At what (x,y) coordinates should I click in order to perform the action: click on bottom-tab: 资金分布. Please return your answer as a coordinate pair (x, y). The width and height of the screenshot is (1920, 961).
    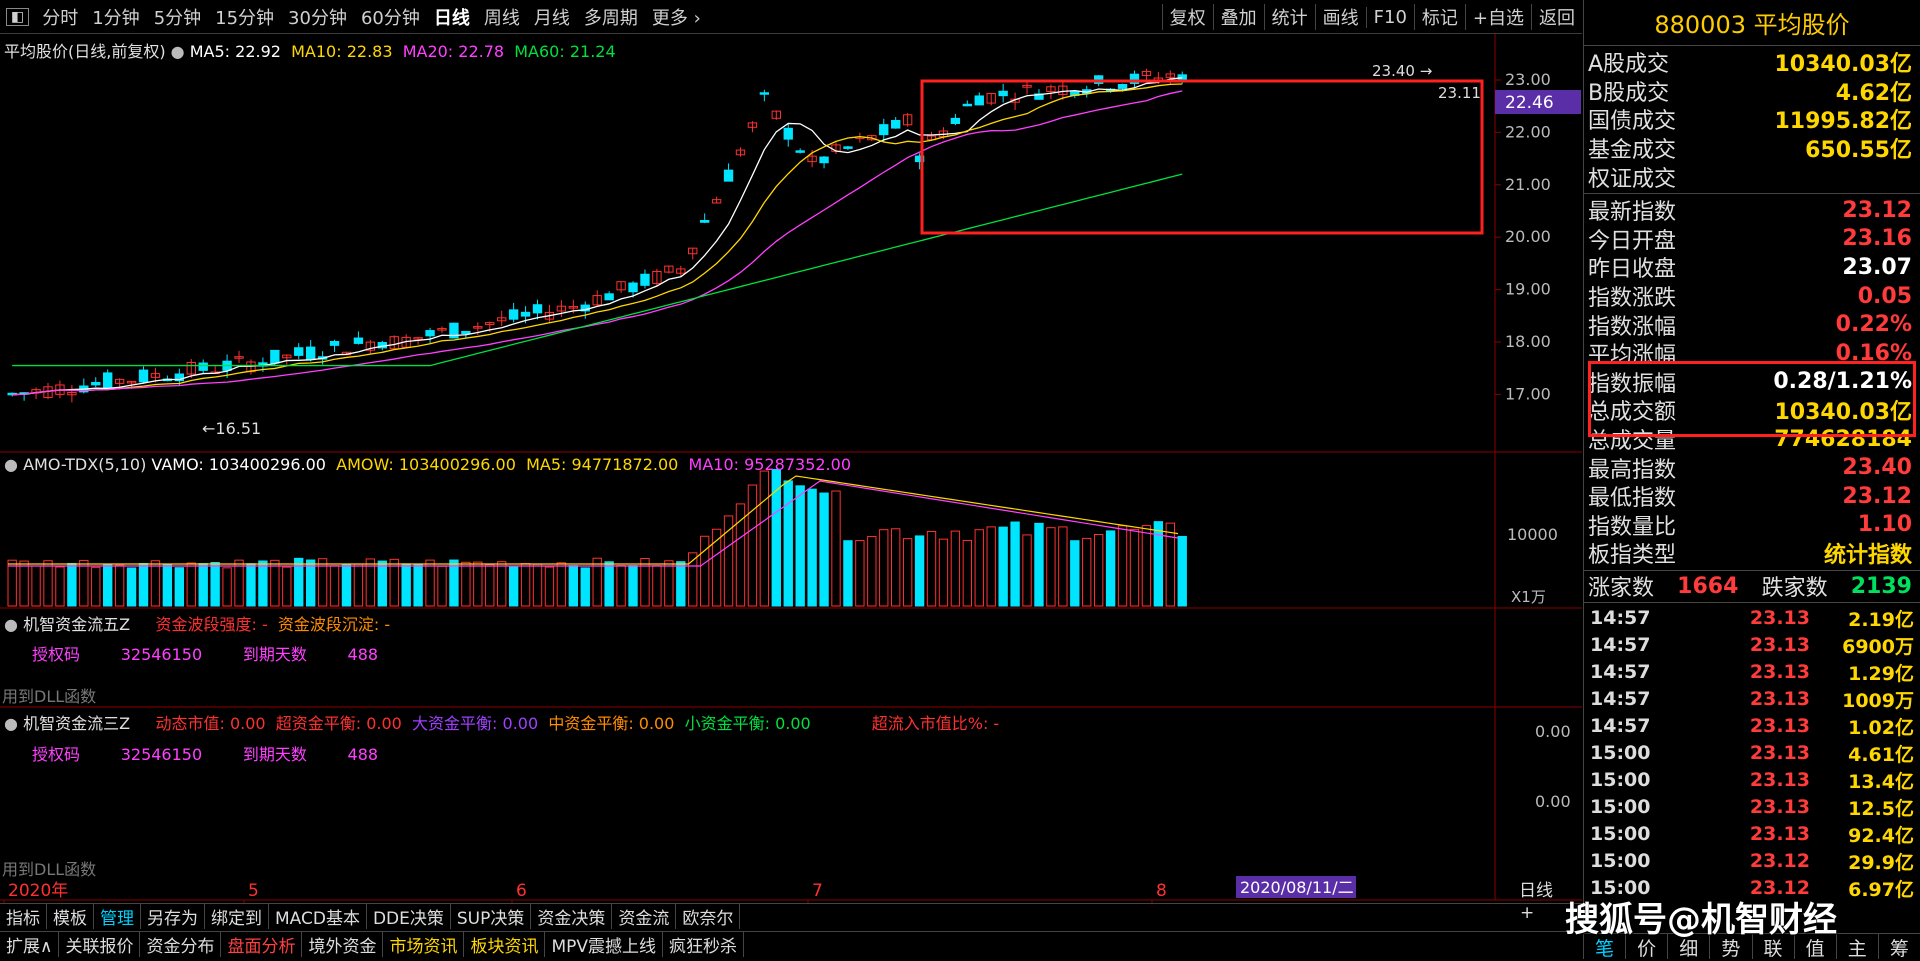
    Looking at the image, I should click on (181, 944).